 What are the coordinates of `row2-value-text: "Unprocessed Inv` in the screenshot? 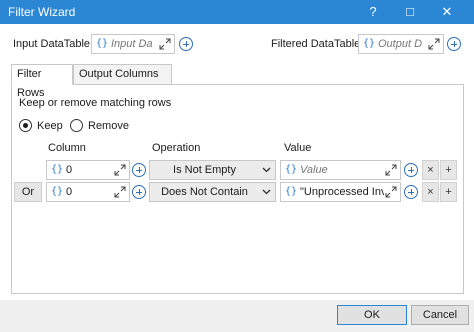 It's located at (342, 192).